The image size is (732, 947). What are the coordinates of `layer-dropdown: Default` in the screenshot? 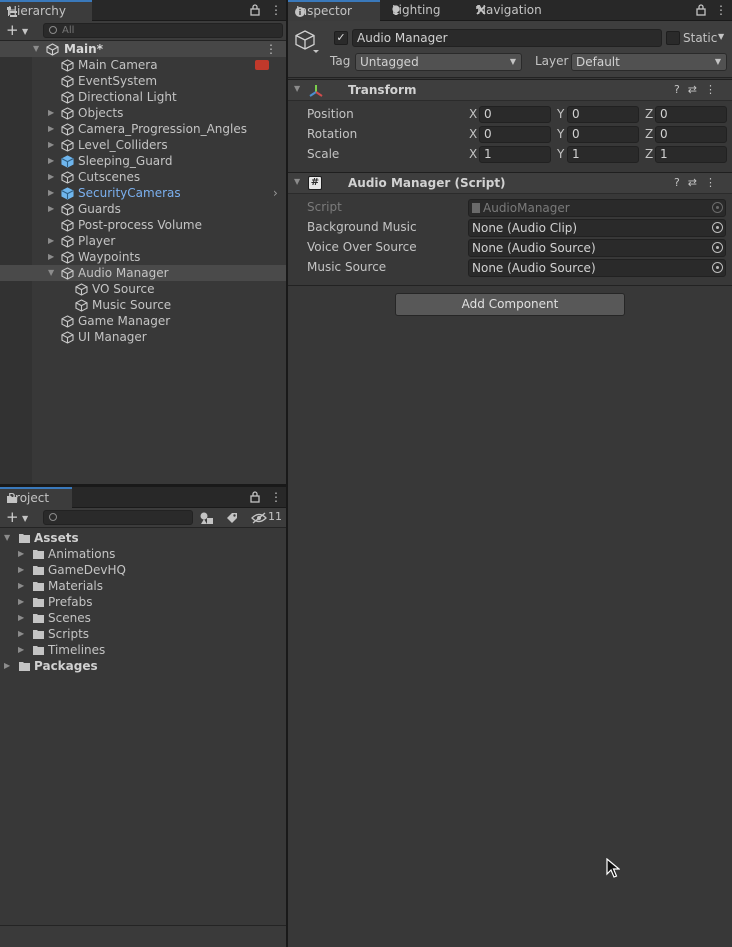 It's located at (649, 62).